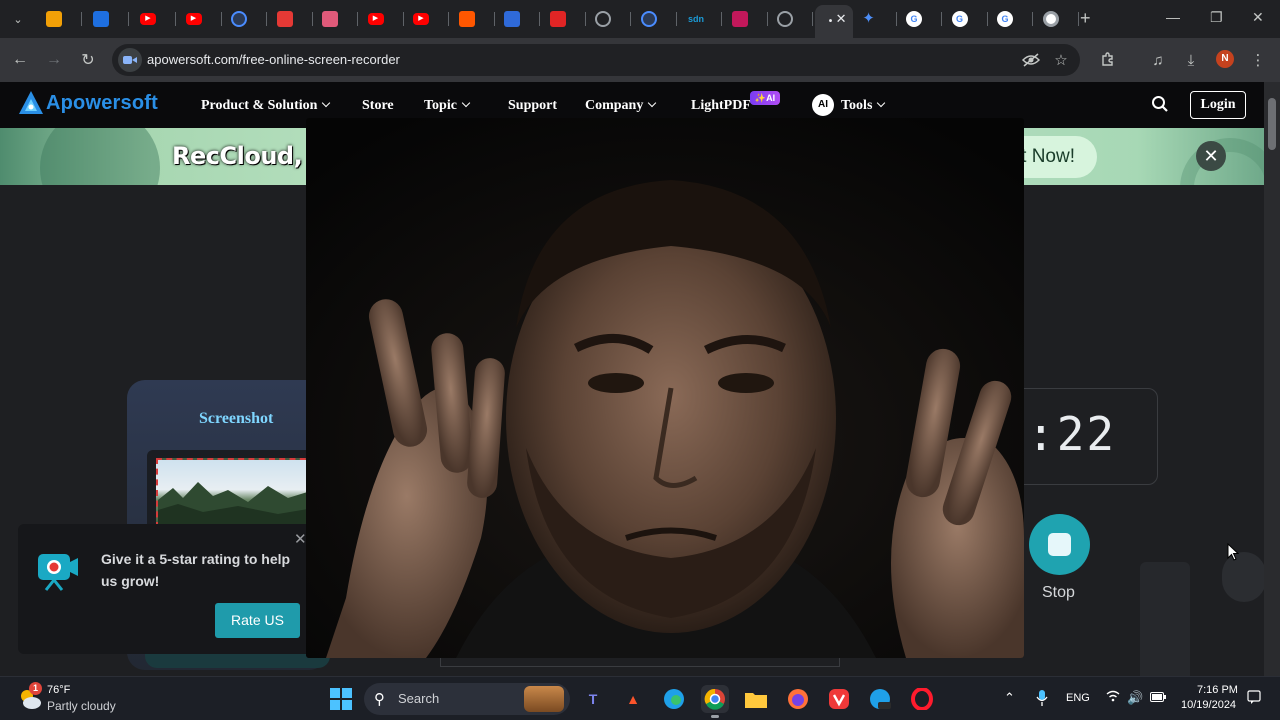 The image size is (1280, 720). I want to click on nav-product-label: Product & Solution, so click(259, 105).